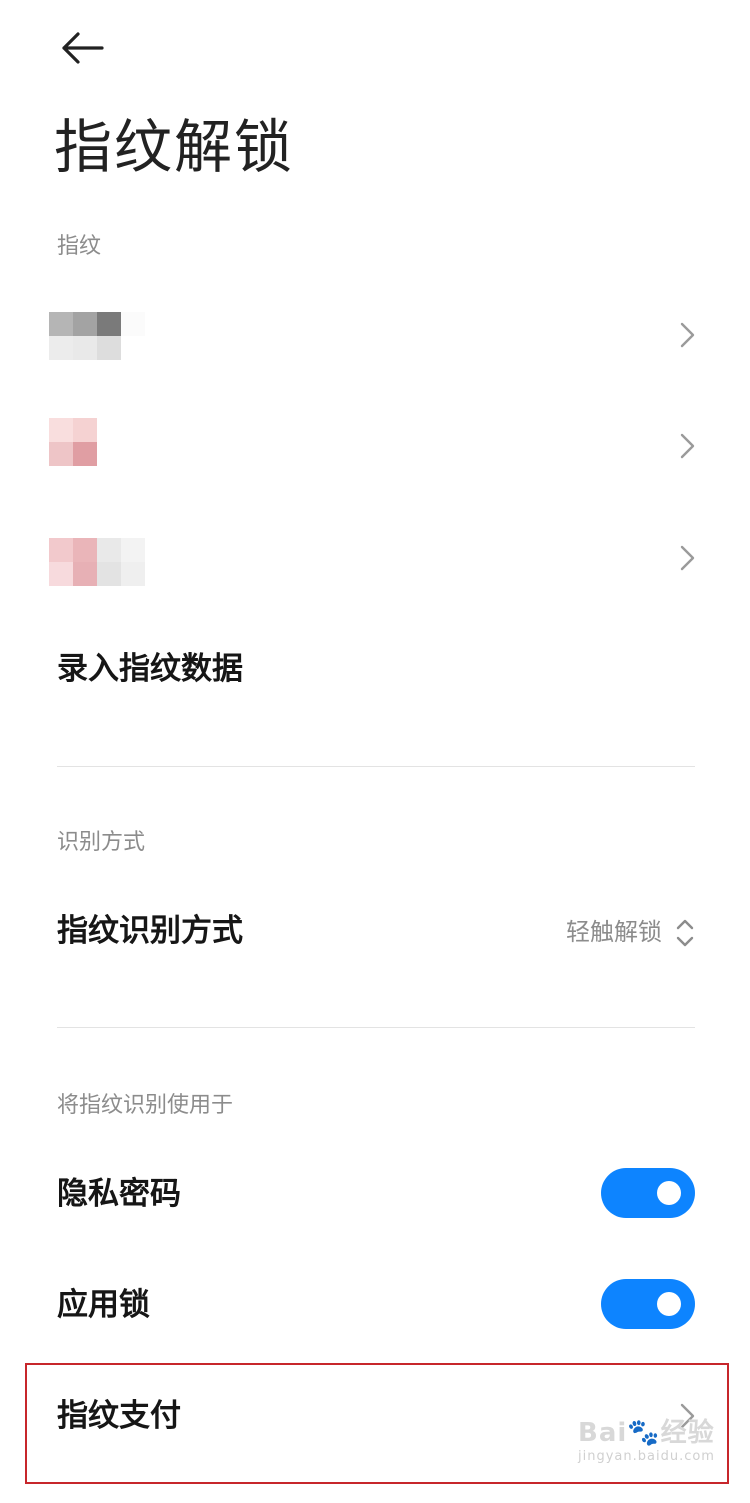 The height and width of the screenshot is (1503, 750). I want to click on privacy-password-label: 隐私密码, so click(119, 1194).